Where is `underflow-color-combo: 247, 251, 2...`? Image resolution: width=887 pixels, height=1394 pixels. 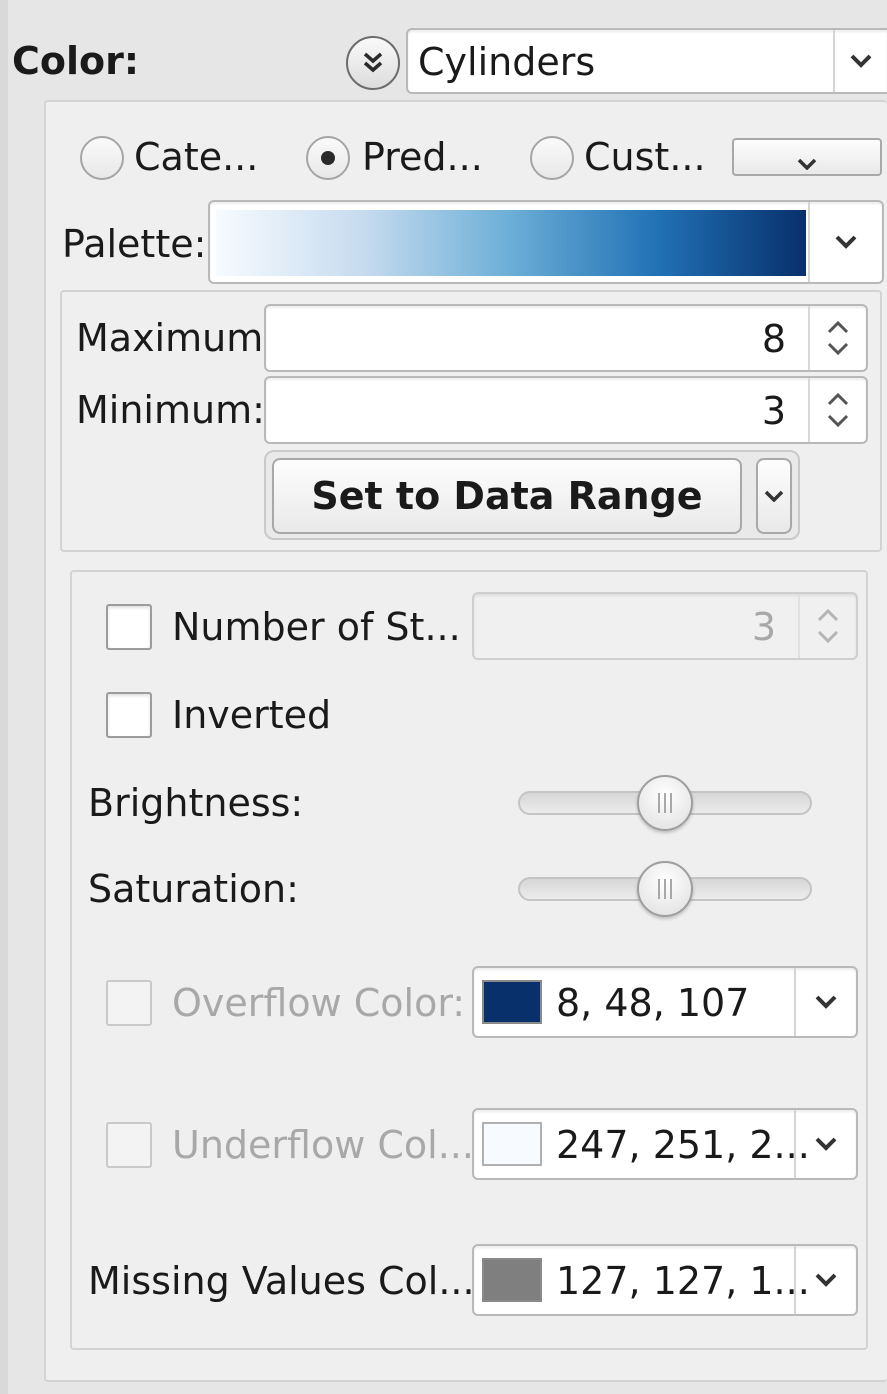
underflow-color-combo: 247, 251, 2... is located at coordinates (665, 1144).